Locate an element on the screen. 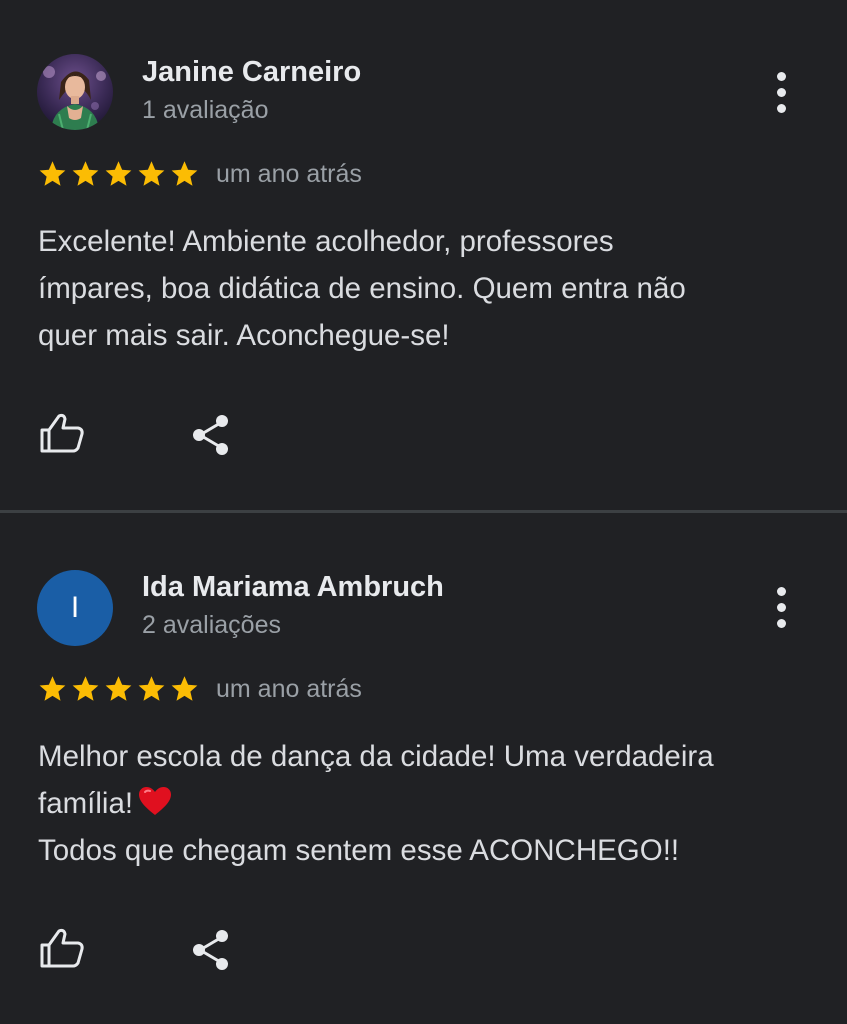  avatar-letter: I is located at coordinates (75, 607).